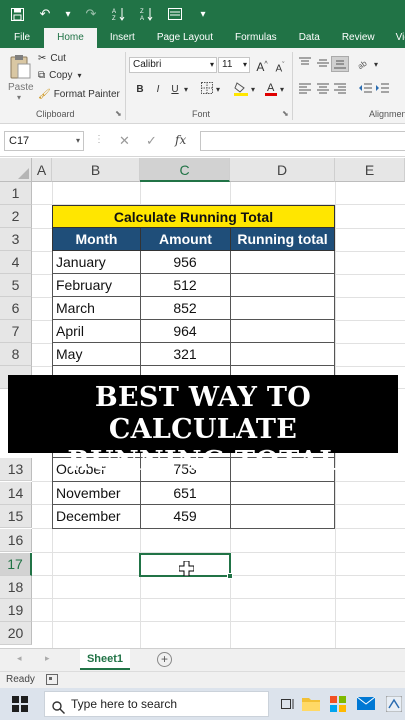 Image resolution: width=405 pixels, height=720 pixels. Describe the element at coordinates (42, 170) in the screenshot. I see `column-header-a: A` at that location.